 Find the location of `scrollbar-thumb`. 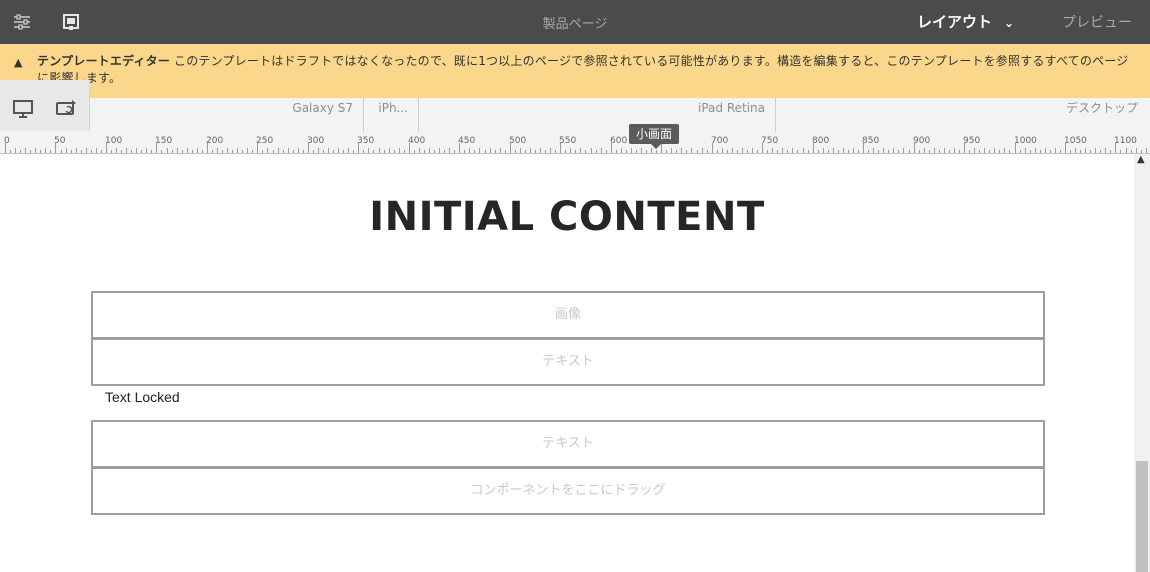

scrollbar-thumb is located at coordinates (1142, 516).